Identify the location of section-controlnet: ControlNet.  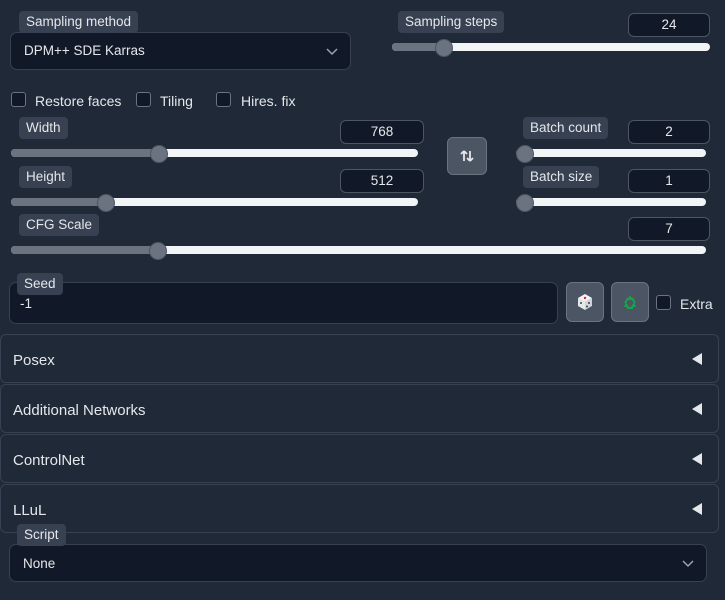
(359, 458).